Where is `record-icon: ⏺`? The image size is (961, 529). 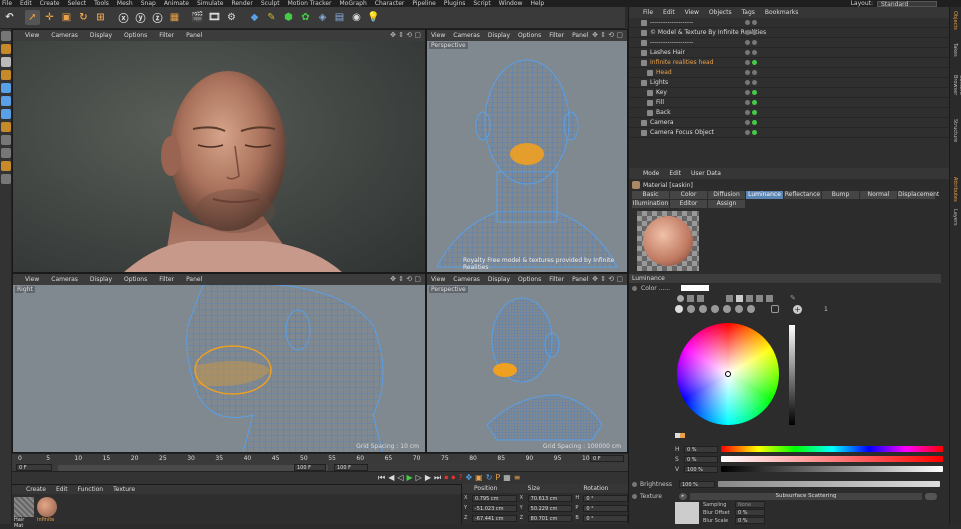 record-icon: ⏺ is located at coordinates (446, 478).